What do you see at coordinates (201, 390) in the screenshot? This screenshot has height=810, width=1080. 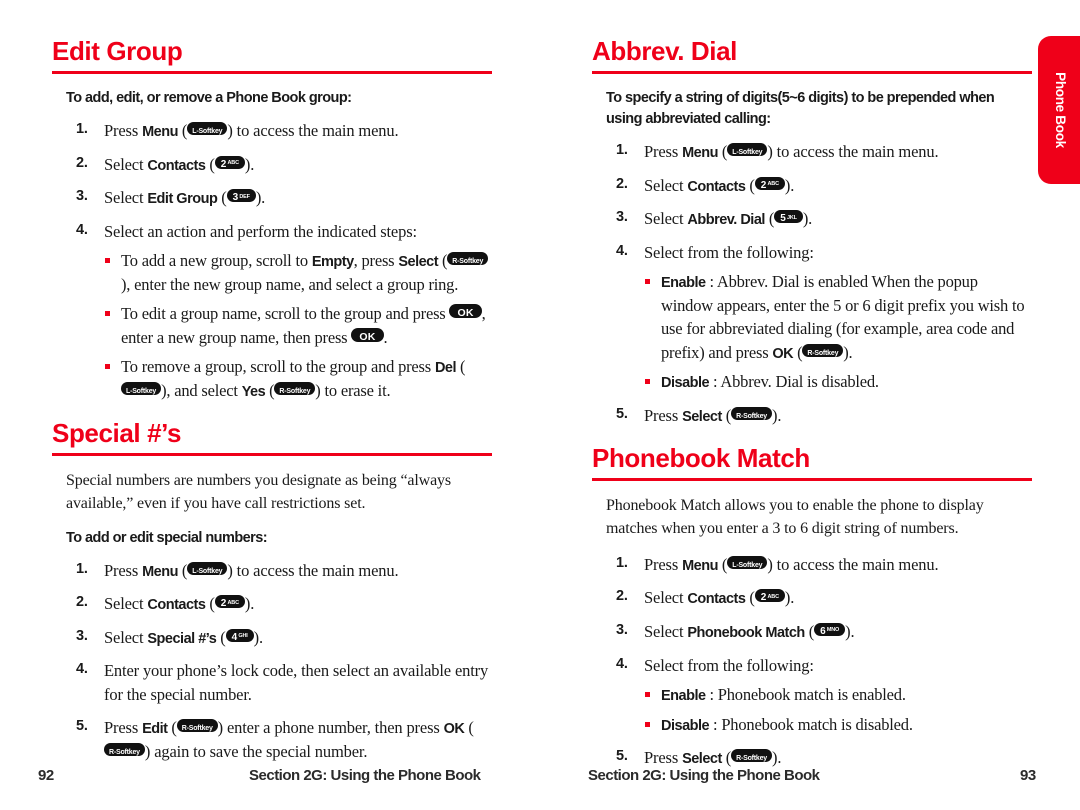 I see `bullet-text-part: ), and select` at bounding box center [201, 390].